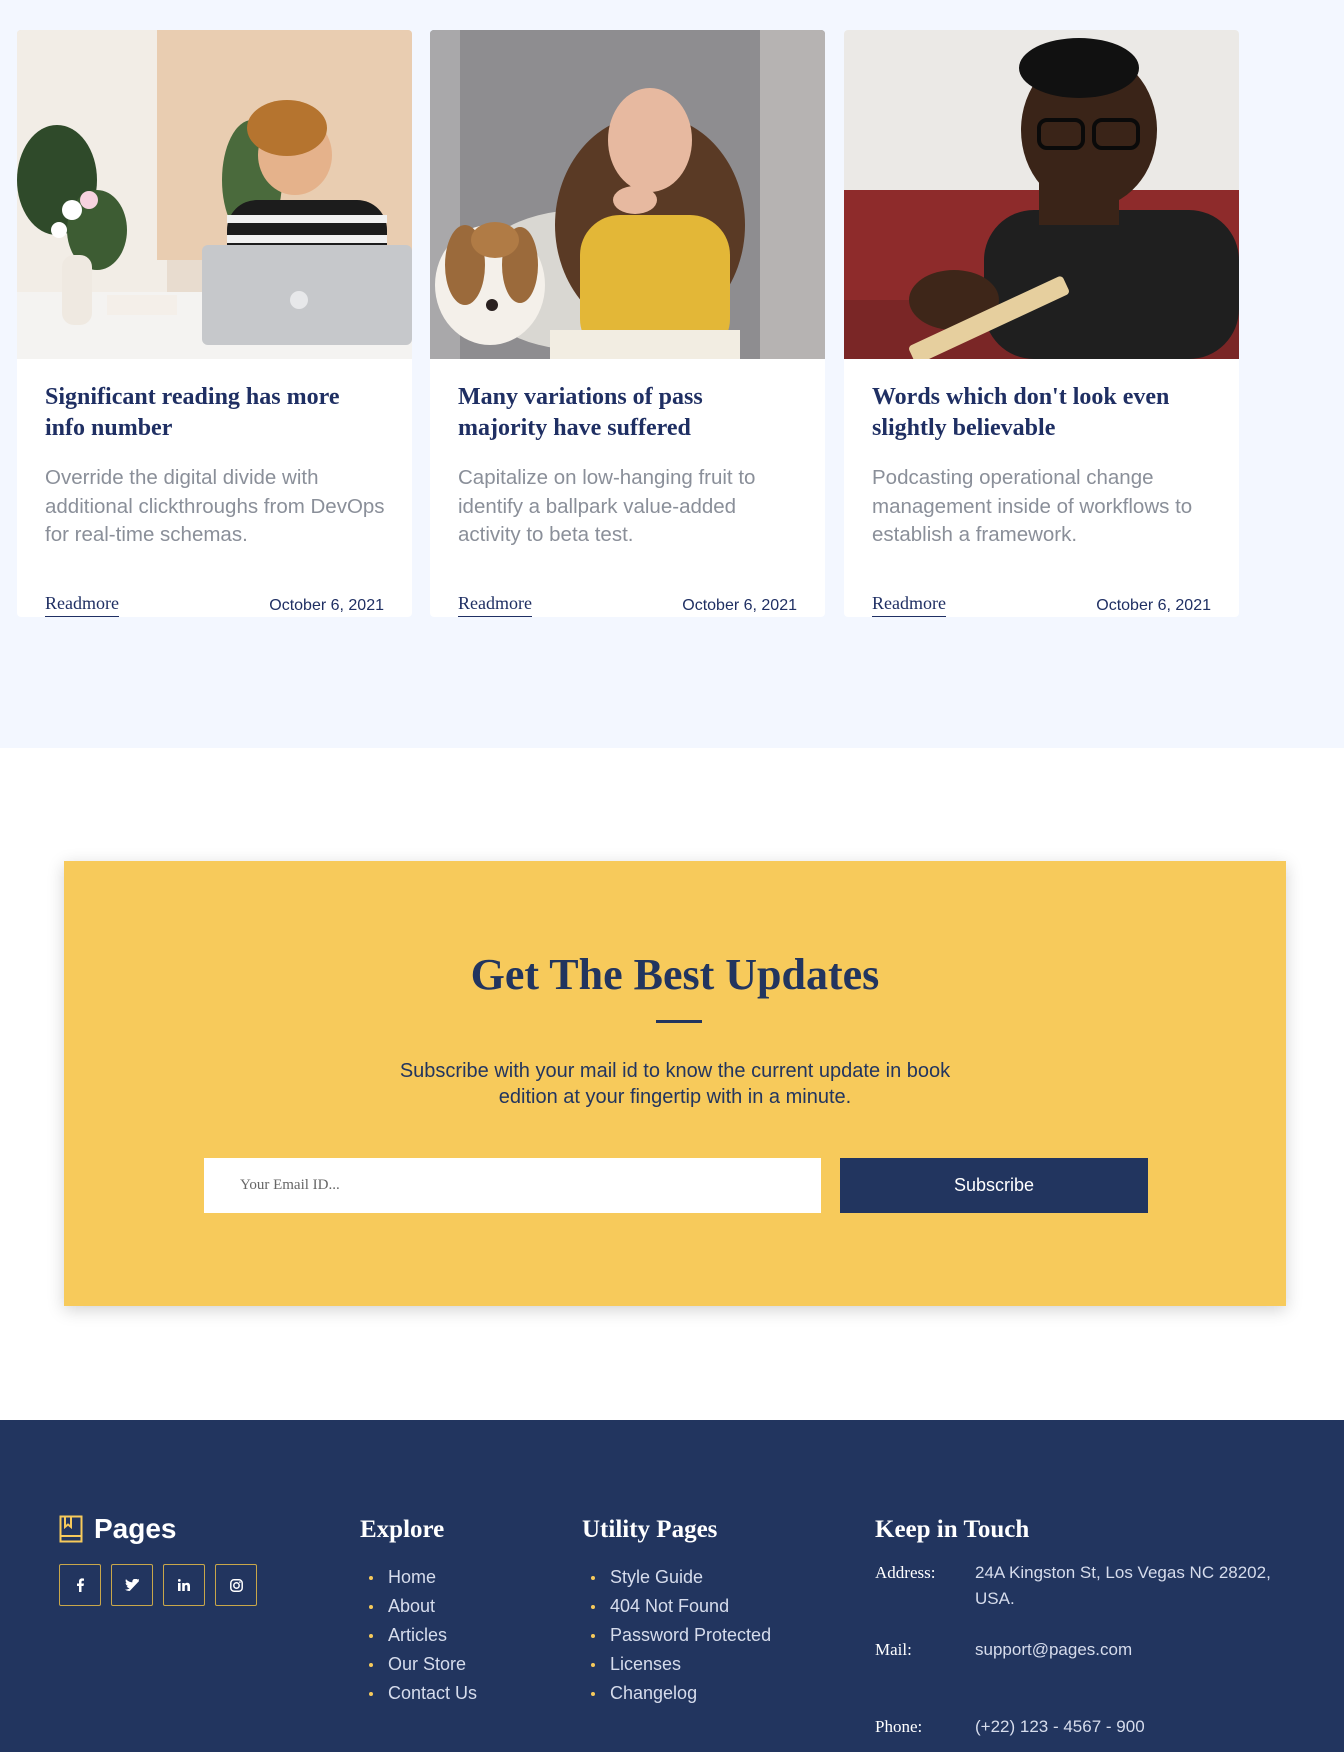 This screenshot has width=1344, height=1752. Describe the element at coordinates (205, 413) in the screenshot. I see `card-title: Significant reading has more info number` at that location.